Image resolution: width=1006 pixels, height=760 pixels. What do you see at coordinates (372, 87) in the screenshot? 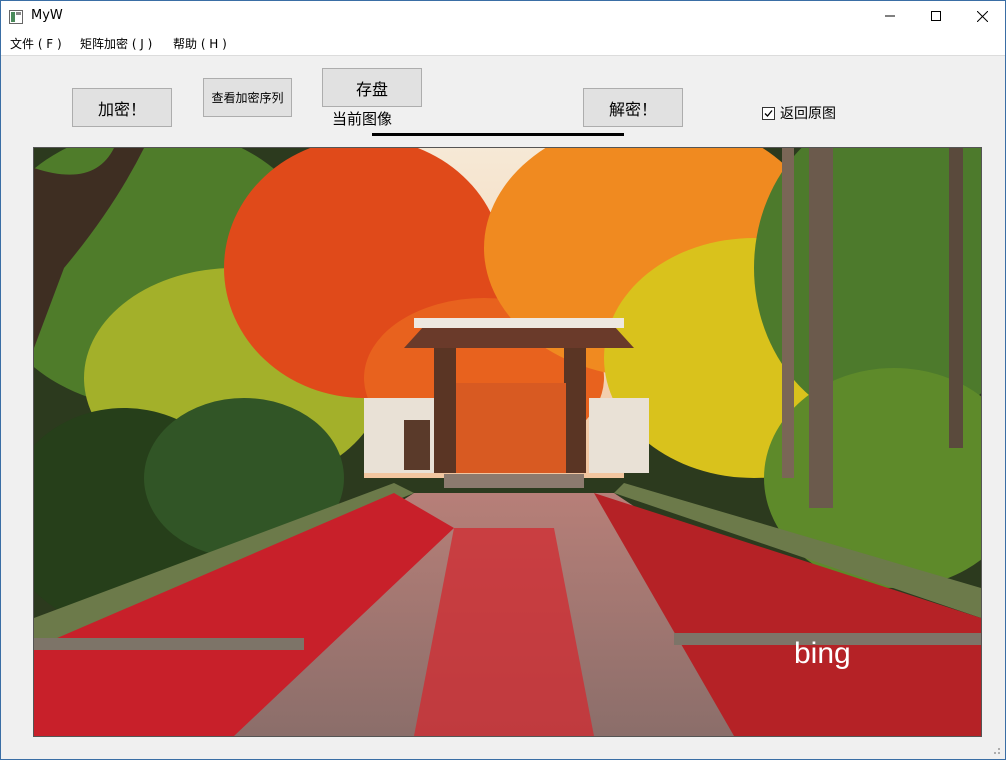
I see `save-button: 存盘` at bounding box center [372, 87].